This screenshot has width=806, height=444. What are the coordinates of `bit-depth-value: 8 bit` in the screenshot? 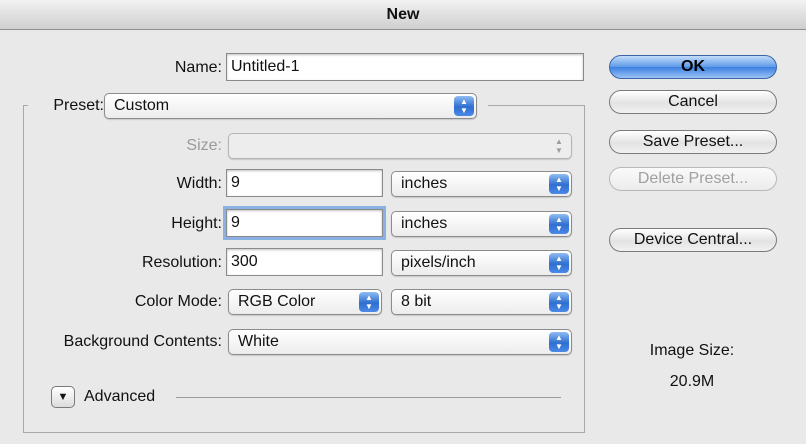 It's located at (416, 301).